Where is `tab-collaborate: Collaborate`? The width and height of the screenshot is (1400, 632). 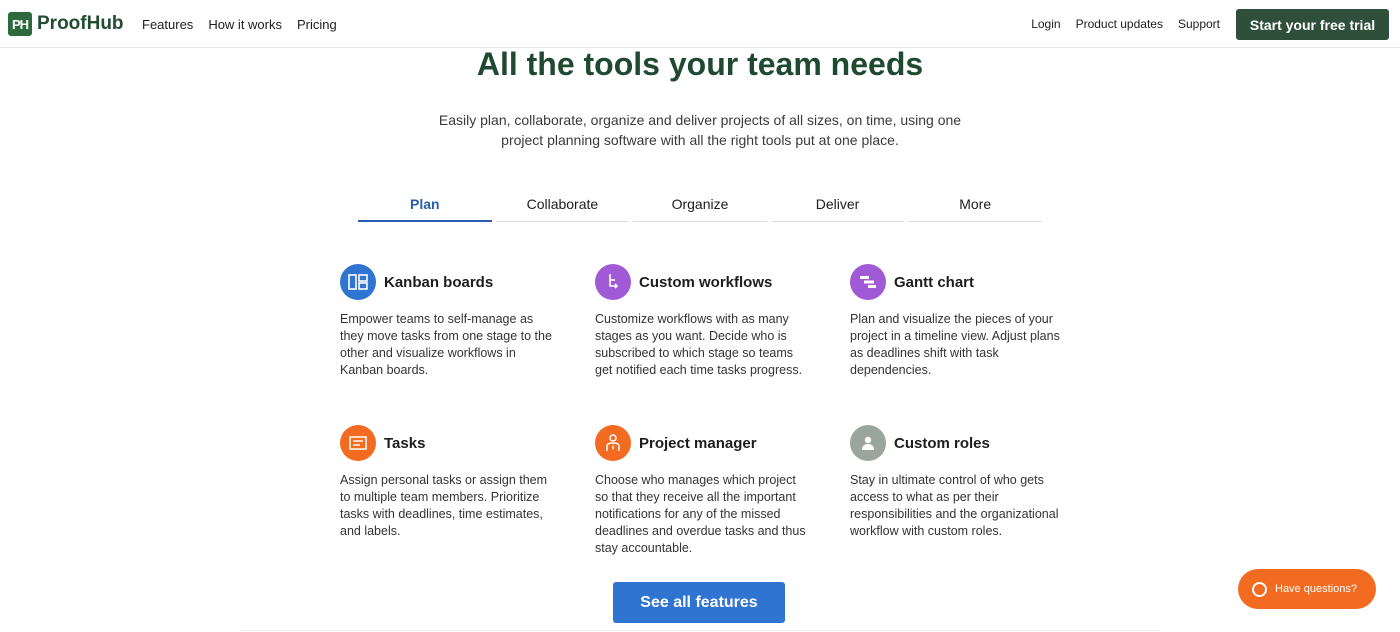 tab-collaborate: Collaborate is located at coordinates (562, 205).